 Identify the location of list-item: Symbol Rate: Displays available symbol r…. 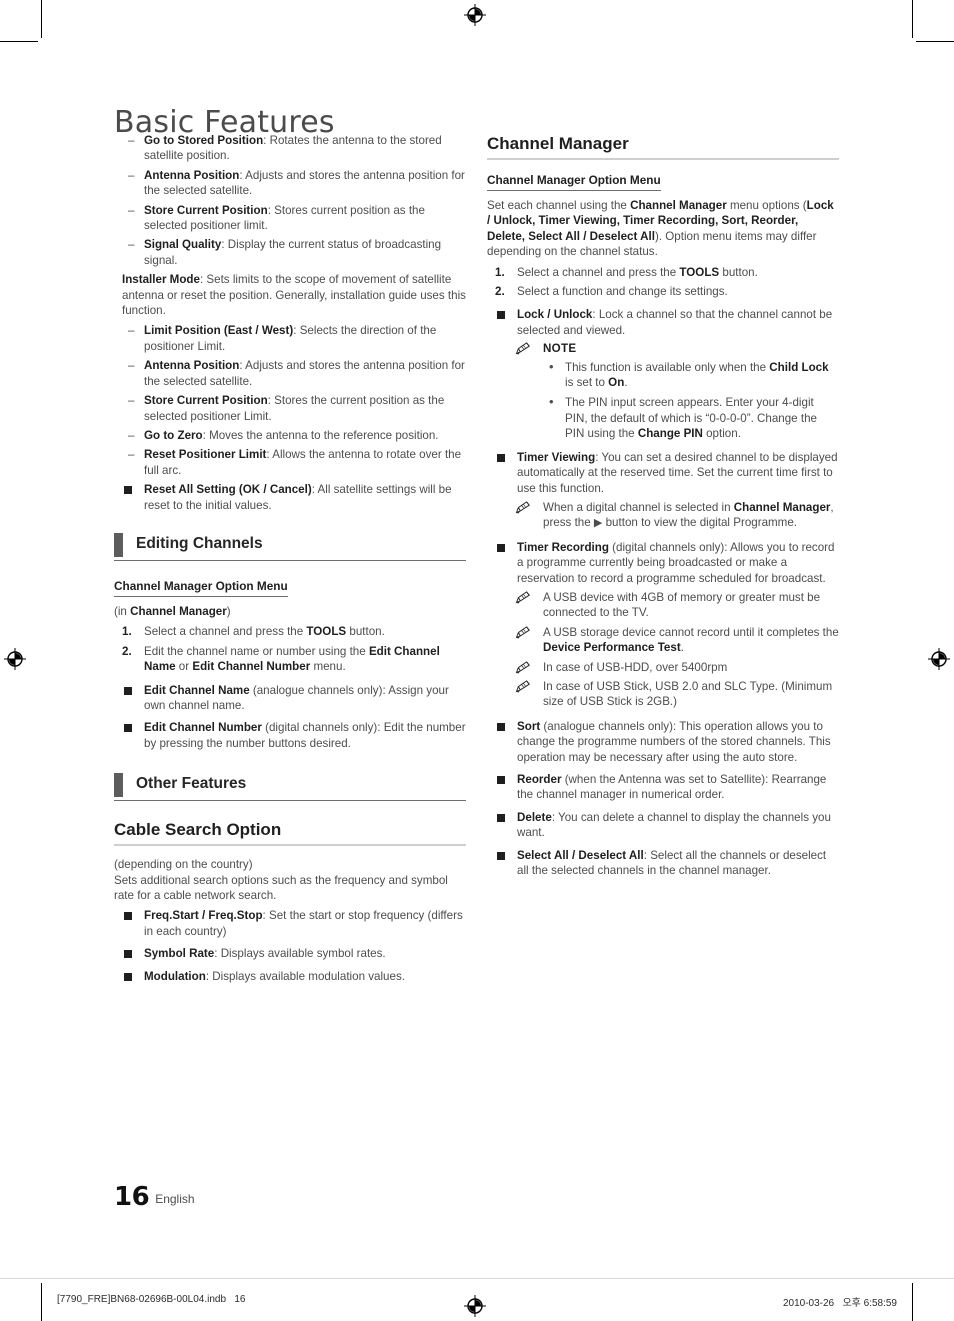
(290, 953).